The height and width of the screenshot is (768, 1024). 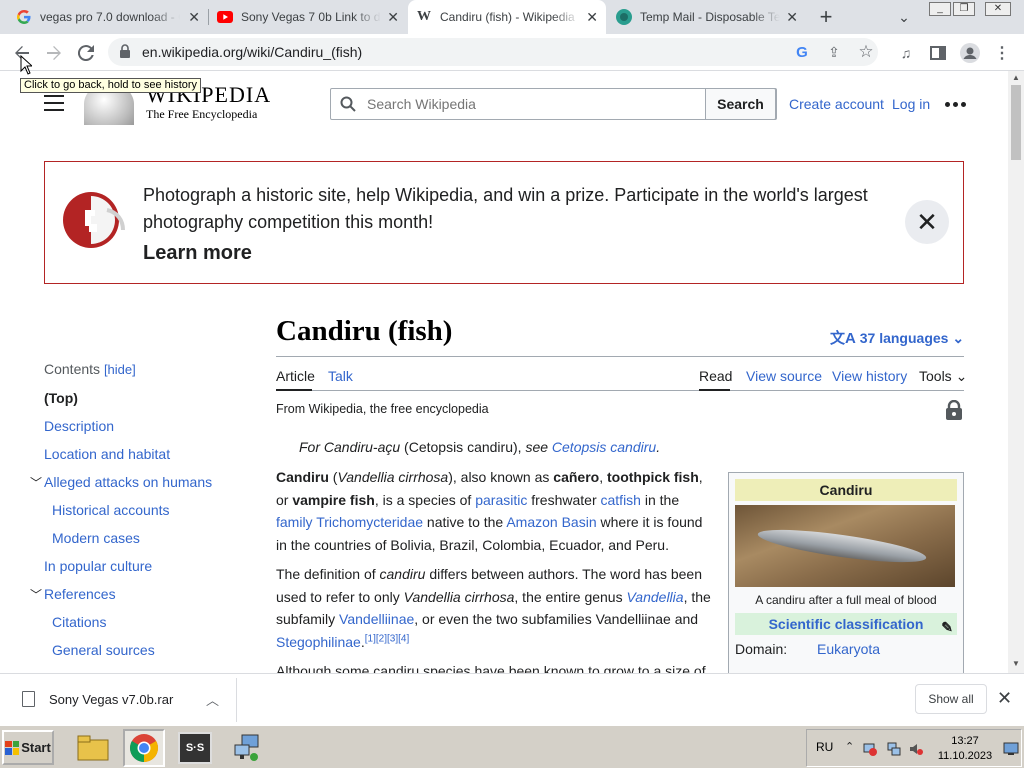 I want to click on tabs-divider, so click(x=620, y=390).